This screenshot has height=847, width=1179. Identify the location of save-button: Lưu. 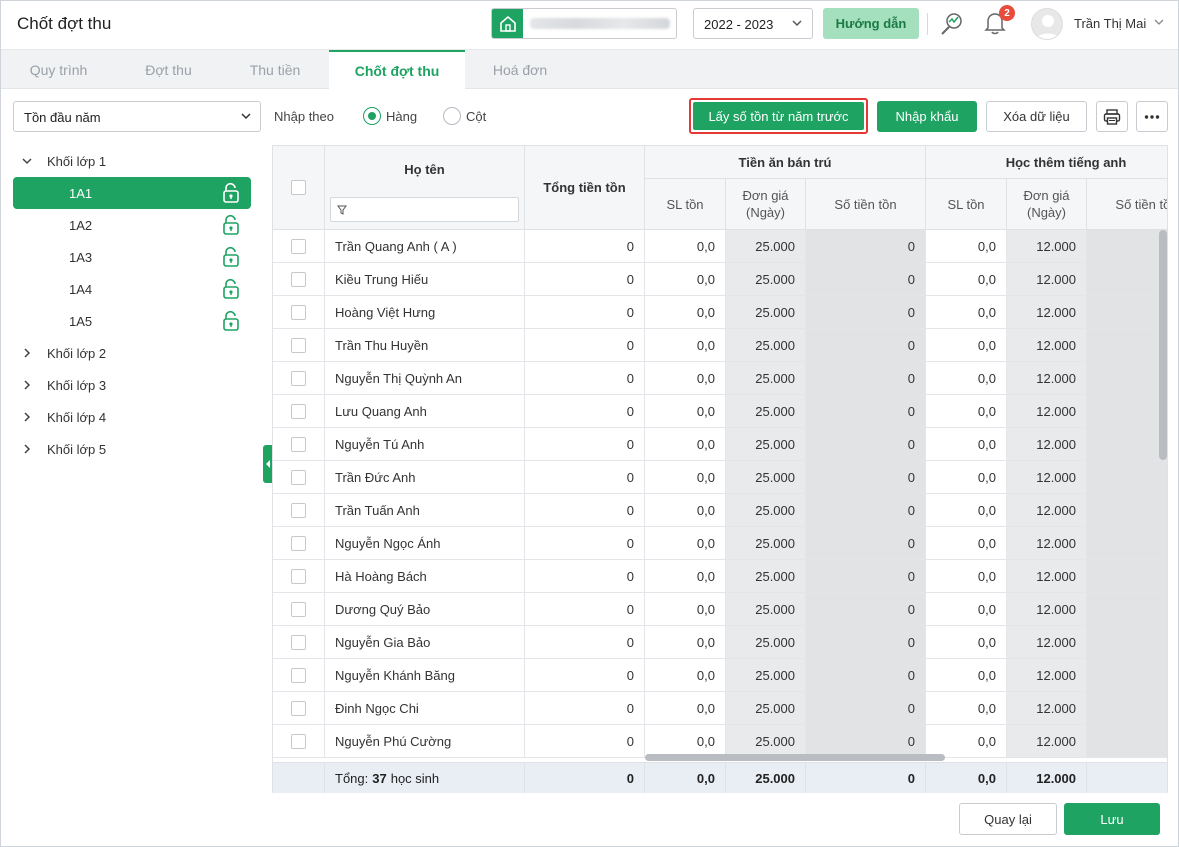
(1112, 819).